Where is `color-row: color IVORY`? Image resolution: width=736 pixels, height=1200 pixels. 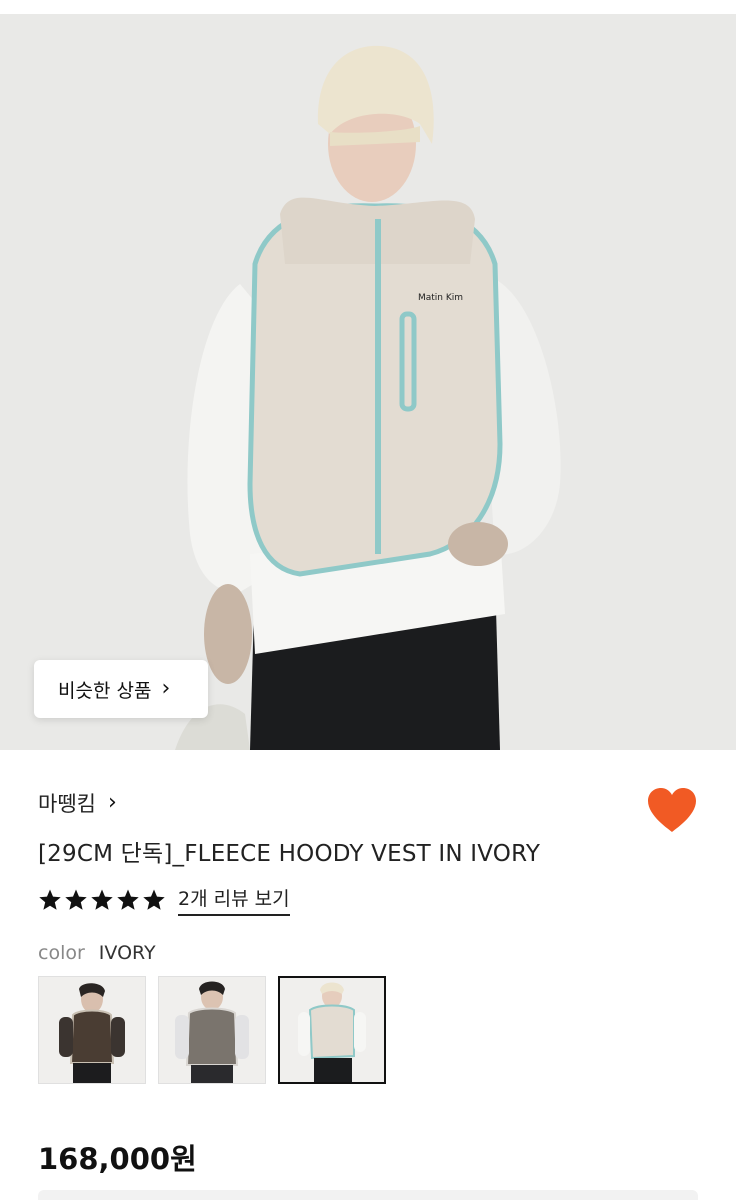 color-row: color IVORY is located at coordinates (97, 953).